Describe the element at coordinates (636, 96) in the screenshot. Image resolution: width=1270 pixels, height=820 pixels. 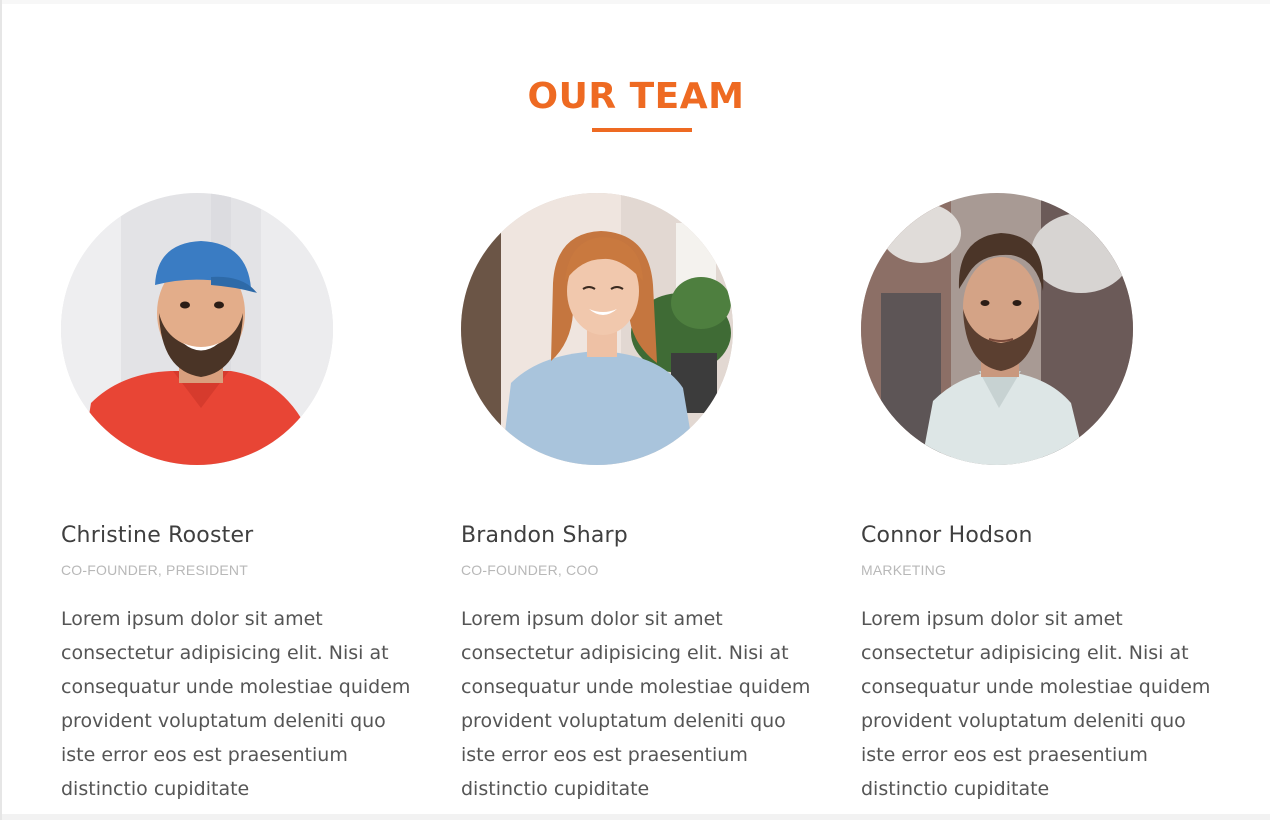
I see `section-title: OUR TEAM` at that location.